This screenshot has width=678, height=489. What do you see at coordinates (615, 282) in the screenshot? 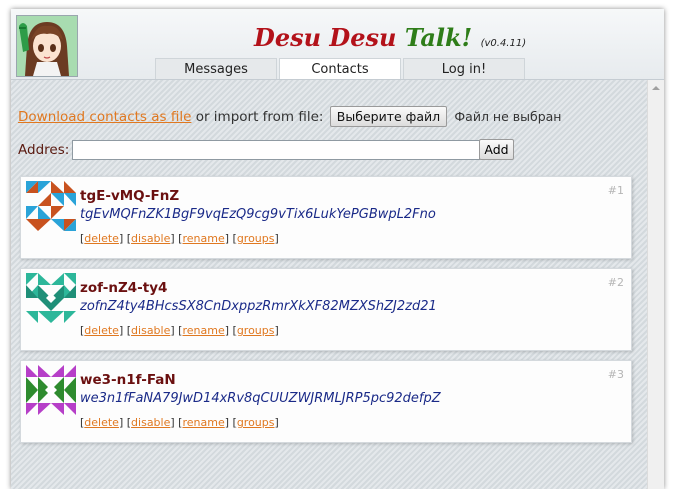
I see `contact-number: #2` at bounding box center [615, 282].